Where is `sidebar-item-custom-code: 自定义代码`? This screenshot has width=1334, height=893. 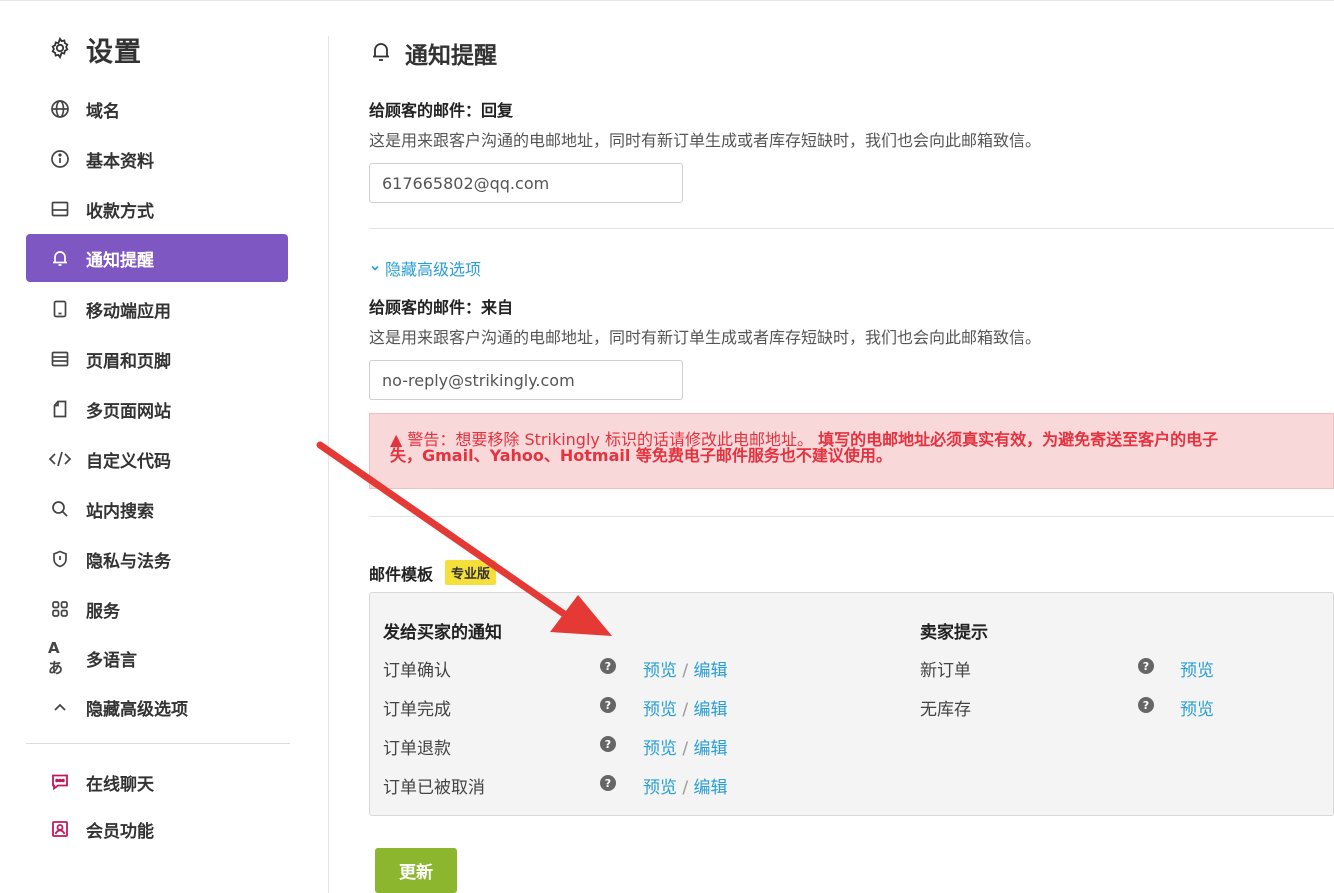 sidebar-item-custom-code: 自定义代码 is located at coordinates (157, 459).